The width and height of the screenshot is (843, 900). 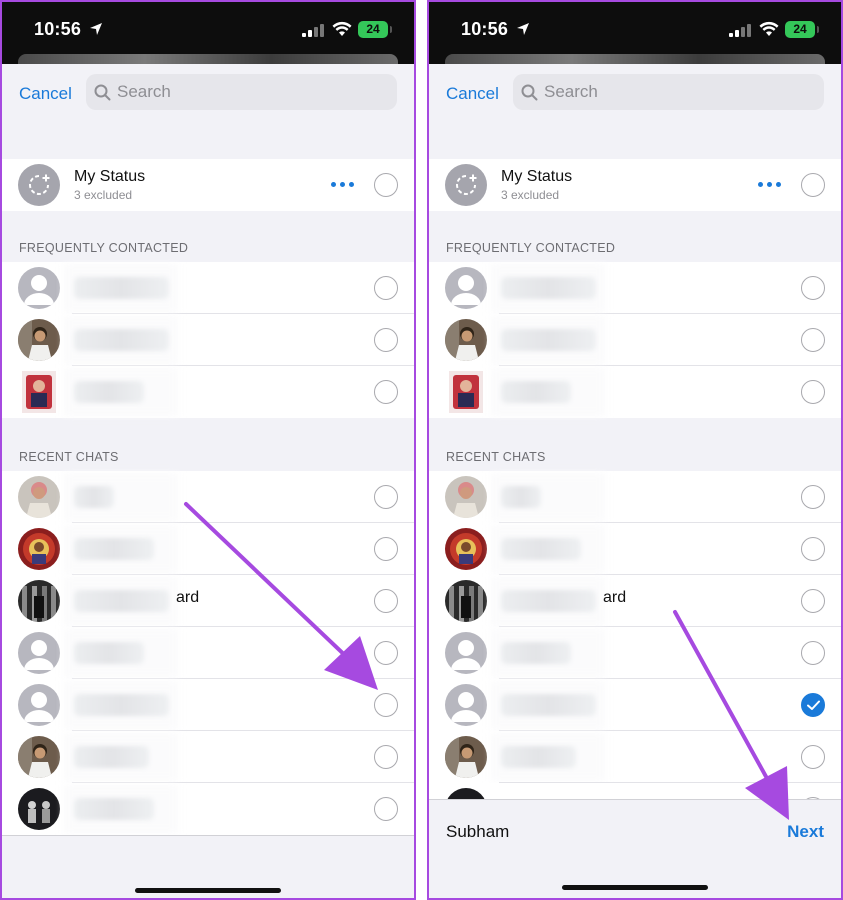 I want to click on selection-footer: Subham Next, so click(x=635, y=848).